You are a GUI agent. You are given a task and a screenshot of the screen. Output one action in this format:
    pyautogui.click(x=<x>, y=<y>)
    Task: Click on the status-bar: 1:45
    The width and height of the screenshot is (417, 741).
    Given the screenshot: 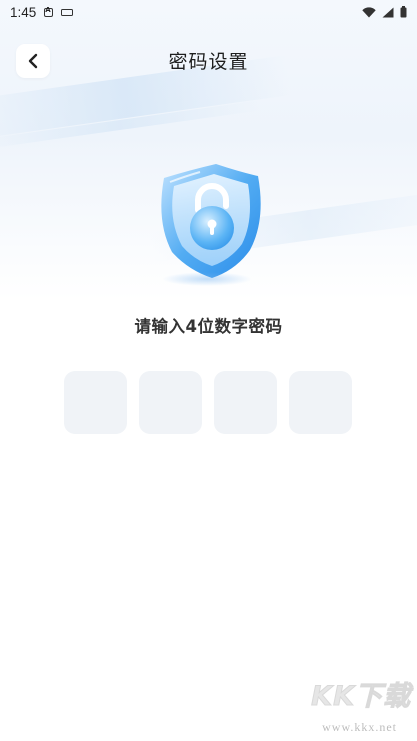 What is the action you would take?
    pyautogui.click(x=208, y=12)
    